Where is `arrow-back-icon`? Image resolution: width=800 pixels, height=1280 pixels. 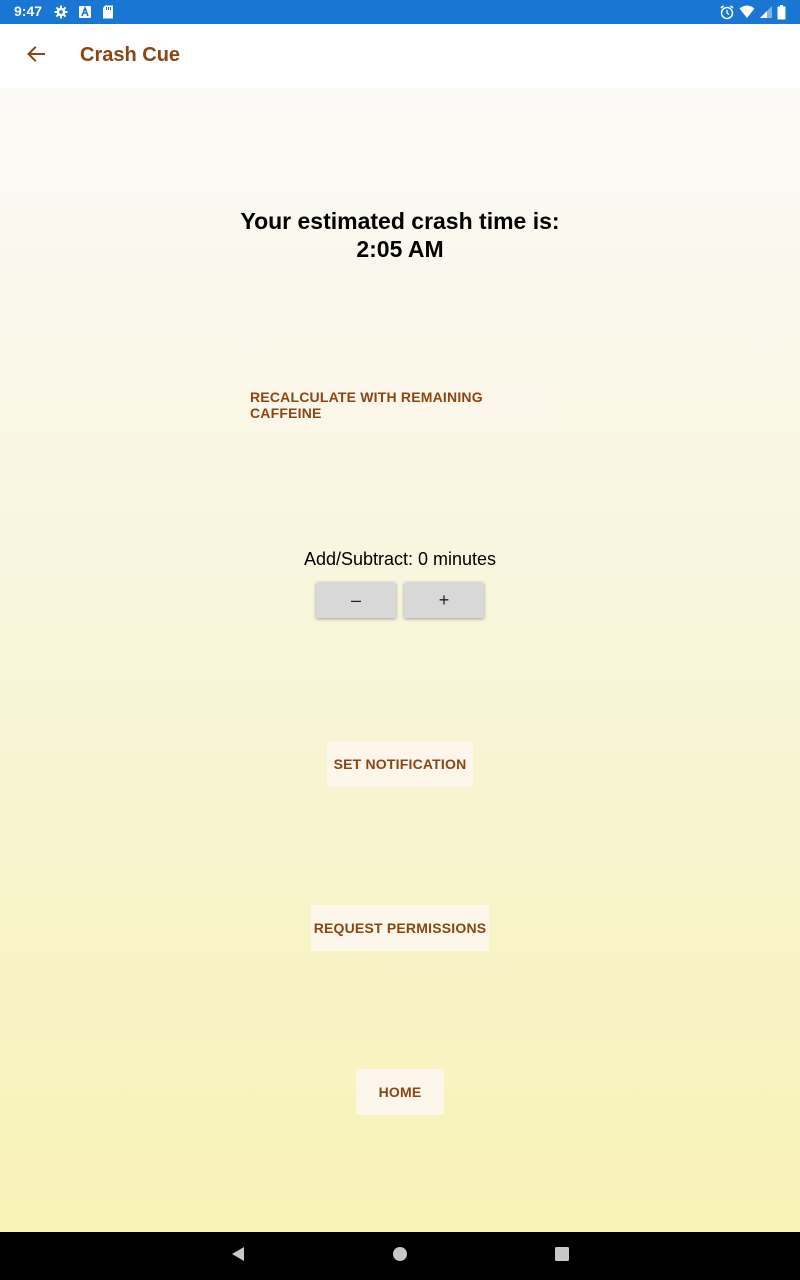
arrow-back-icon is located at coordinates (36, 56).